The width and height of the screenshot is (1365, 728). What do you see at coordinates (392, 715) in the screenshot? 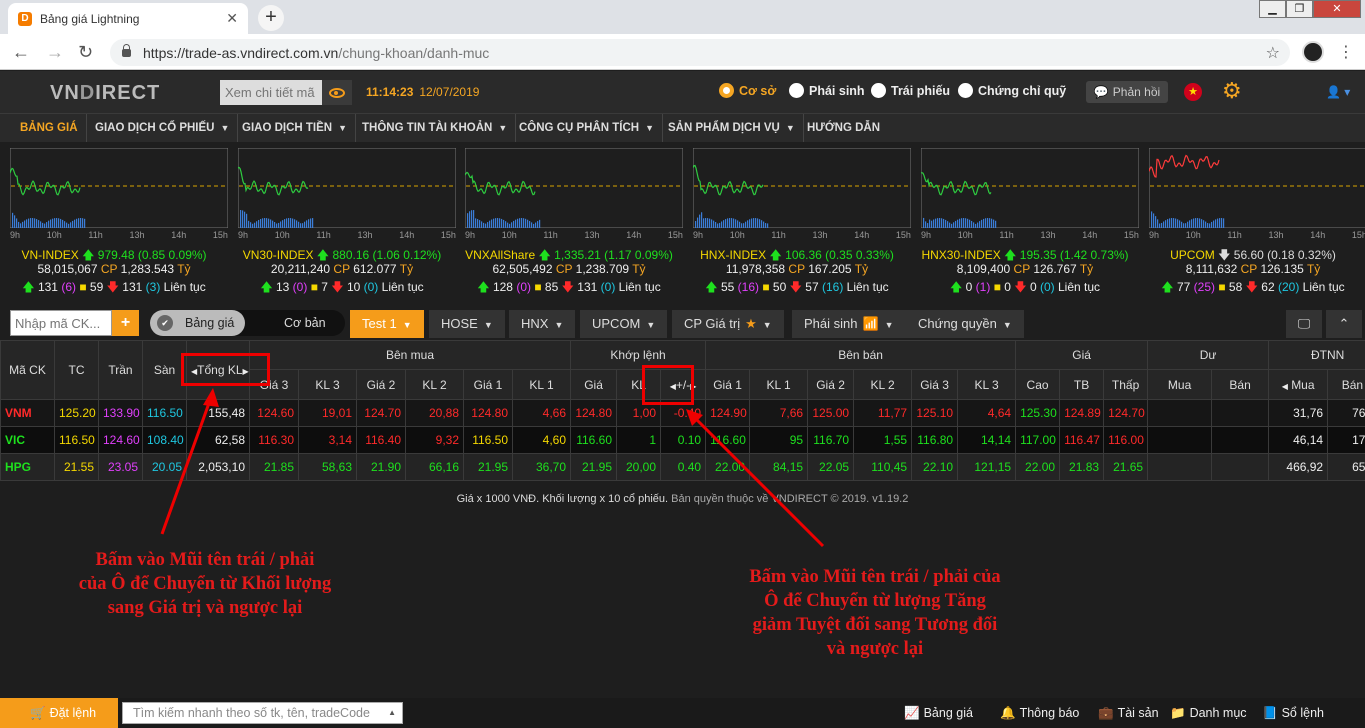
I see `dropdown-icon: ▲▼` at bounding box center [392, 715].